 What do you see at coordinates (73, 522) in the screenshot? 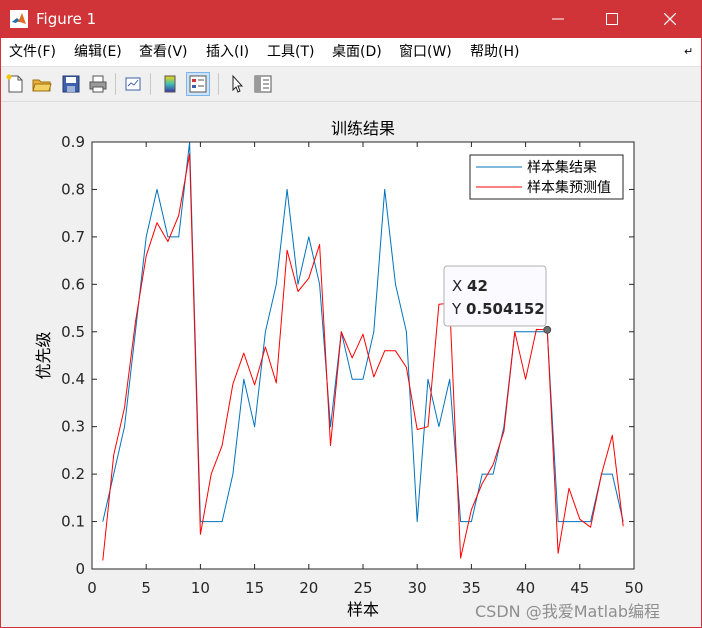
I see `y-tick-label: 0.1` at bounding box center [73, 522].